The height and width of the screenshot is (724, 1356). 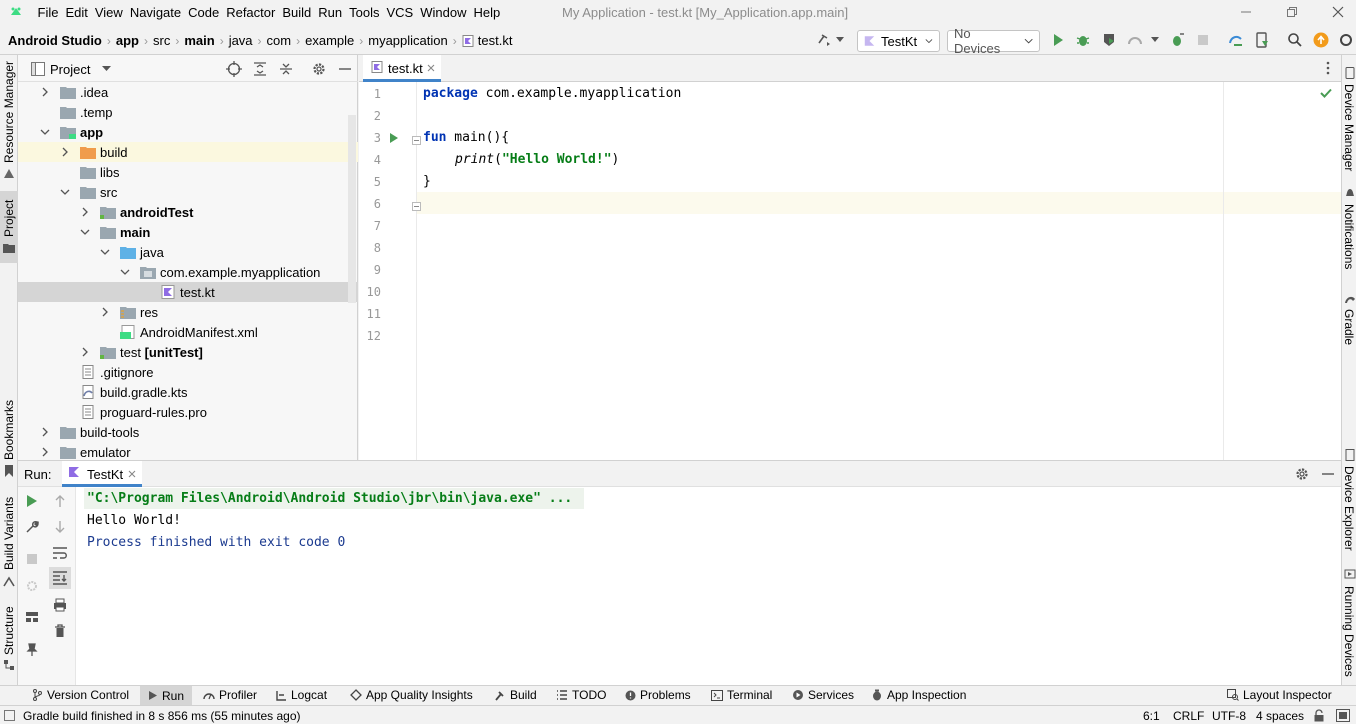 I want to click on menu-tools: Tools, so click(x=364, y=12).